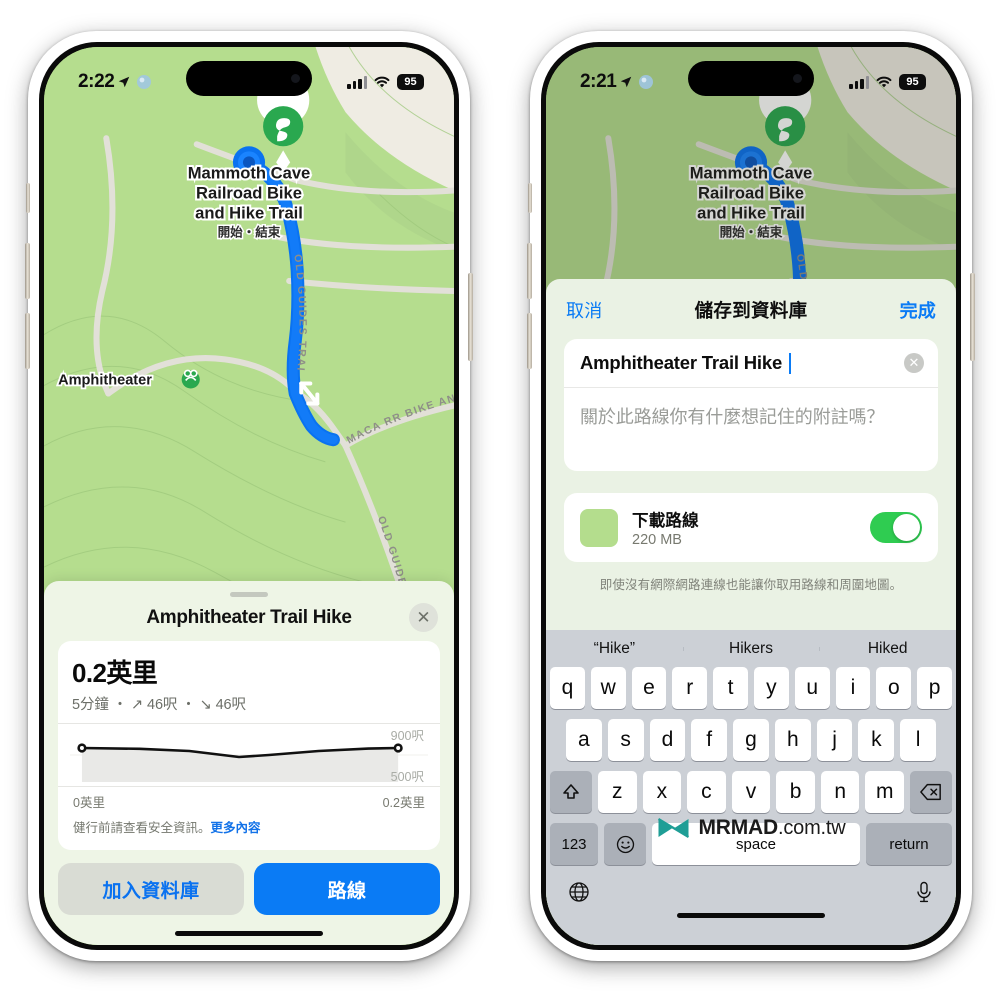  I want to click on backspace-icon, so click(931, 792).